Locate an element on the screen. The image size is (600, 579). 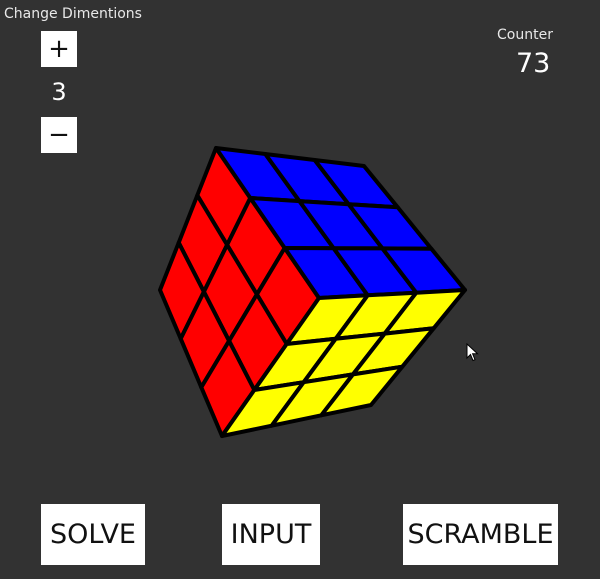
input-button: INPUT is located at coordinates (271, 534).